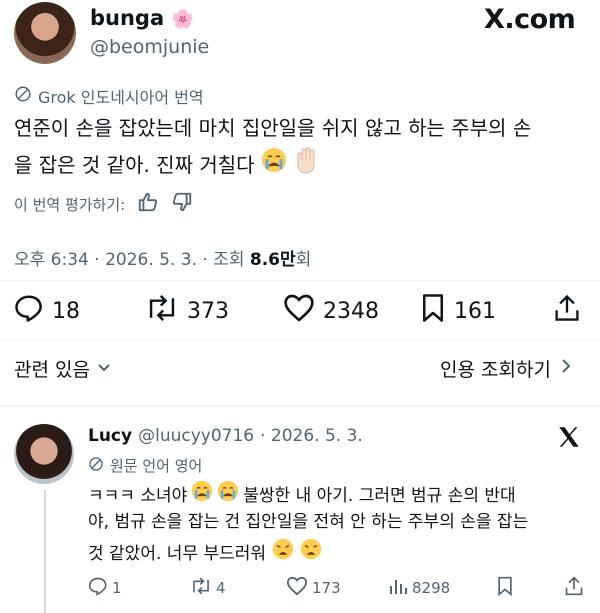 Image resolution: width=600 pixels, height=613 pixels. I want to click on repost-button: 373, so click(187, 311).